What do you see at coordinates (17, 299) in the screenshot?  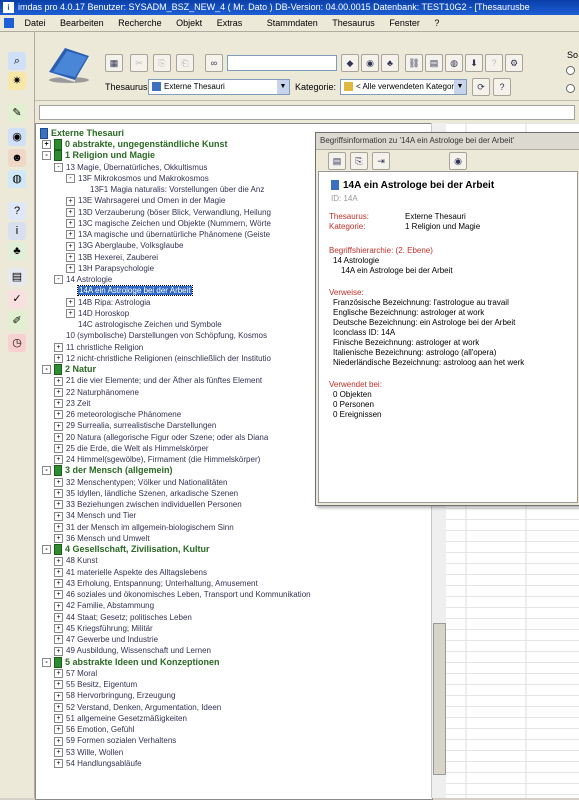 I see `check-icon: ✓` at bounding box center [17, 299].